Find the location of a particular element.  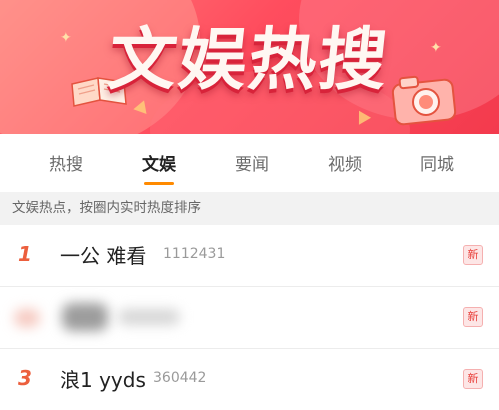

tab-hot: 热搜 is located at coordinates (66, 162).